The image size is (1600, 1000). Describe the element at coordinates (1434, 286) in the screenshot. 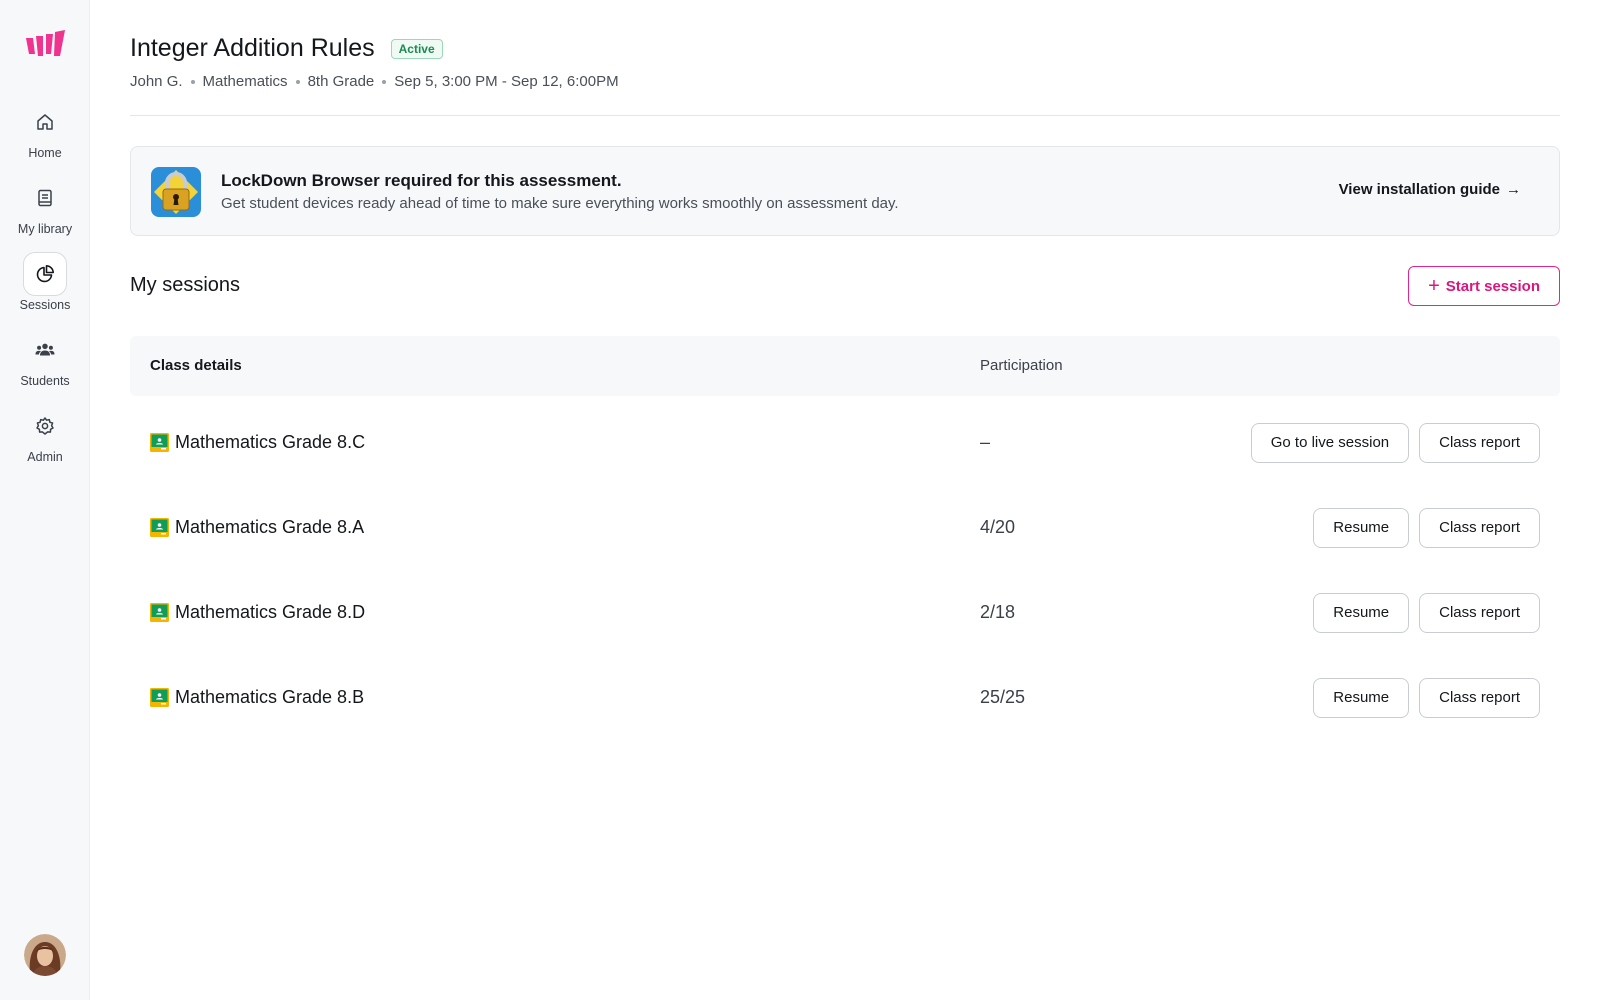

I see `plus-icon: +` at that location.